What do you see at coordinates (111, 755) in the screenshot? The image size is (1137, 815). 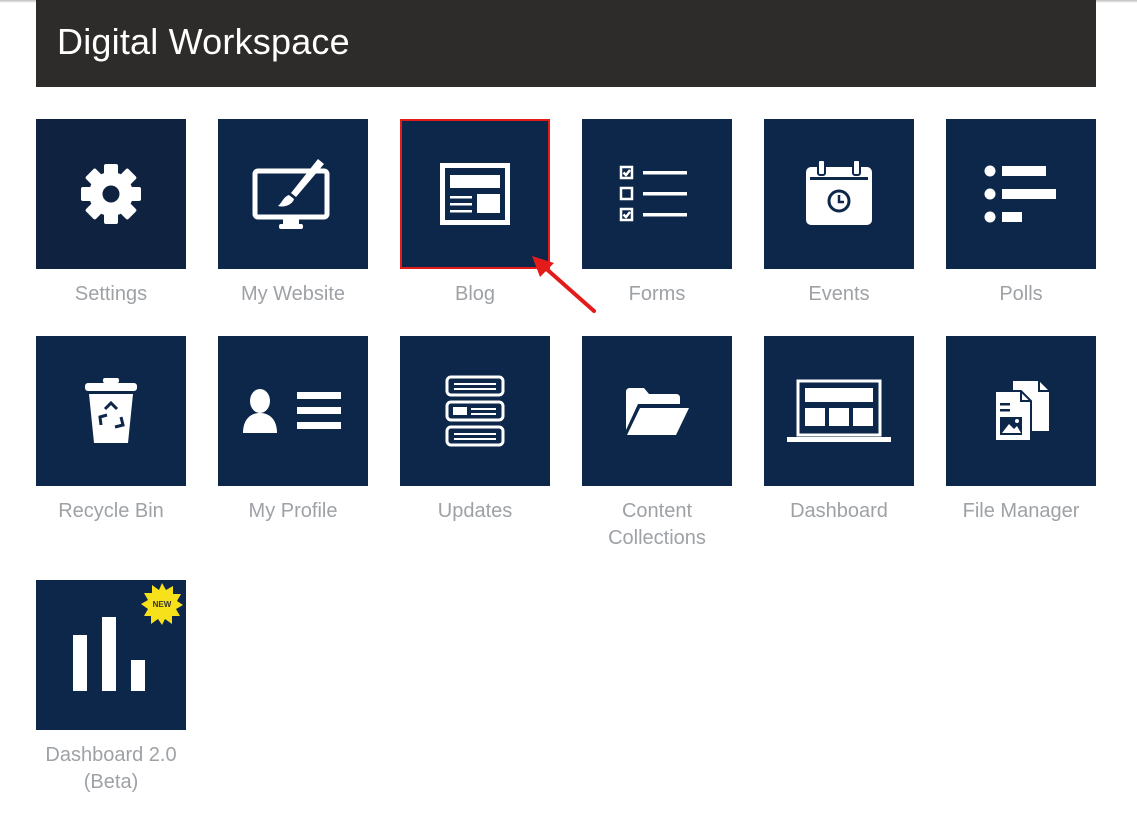 I see `tile-dashboard-2-beta-label-line1: Dashboard 2.0` at bounding box center [111, 755].